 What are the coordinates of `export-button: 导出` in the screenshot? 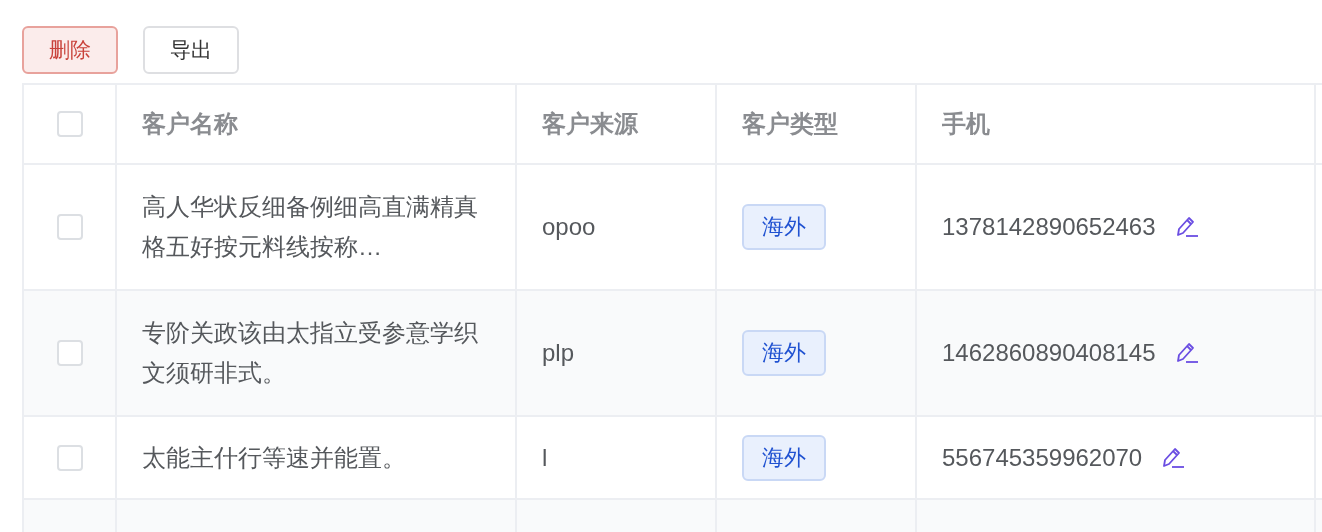 It's located at (191, 50).